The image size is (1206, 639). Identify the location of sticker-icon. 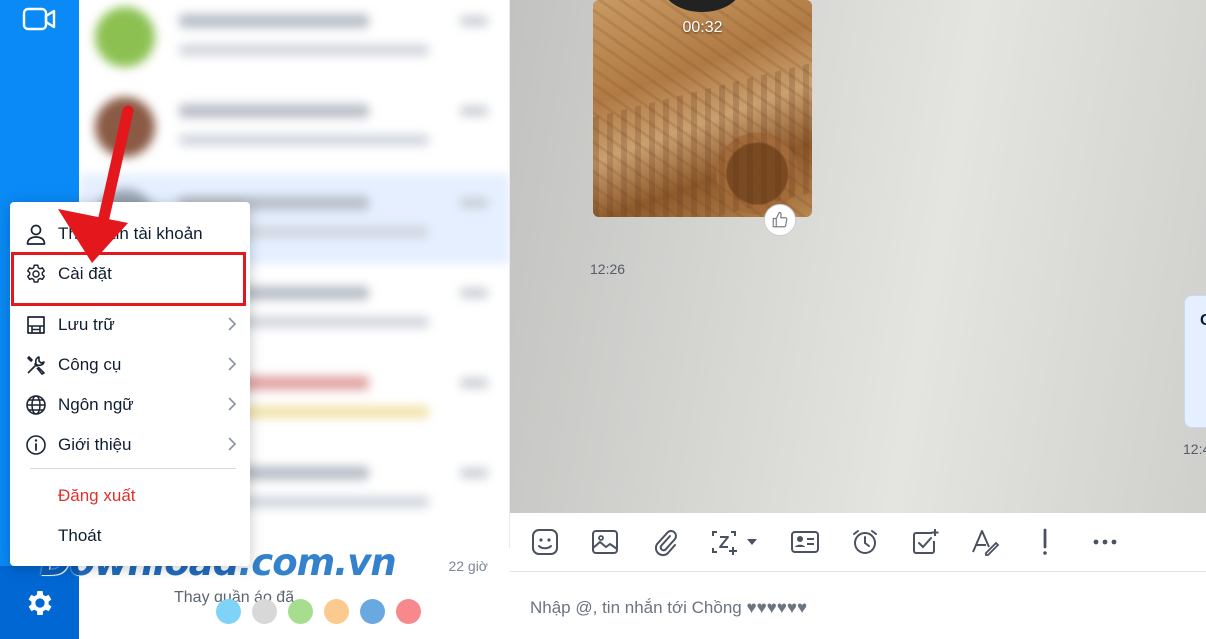
(545, 542).